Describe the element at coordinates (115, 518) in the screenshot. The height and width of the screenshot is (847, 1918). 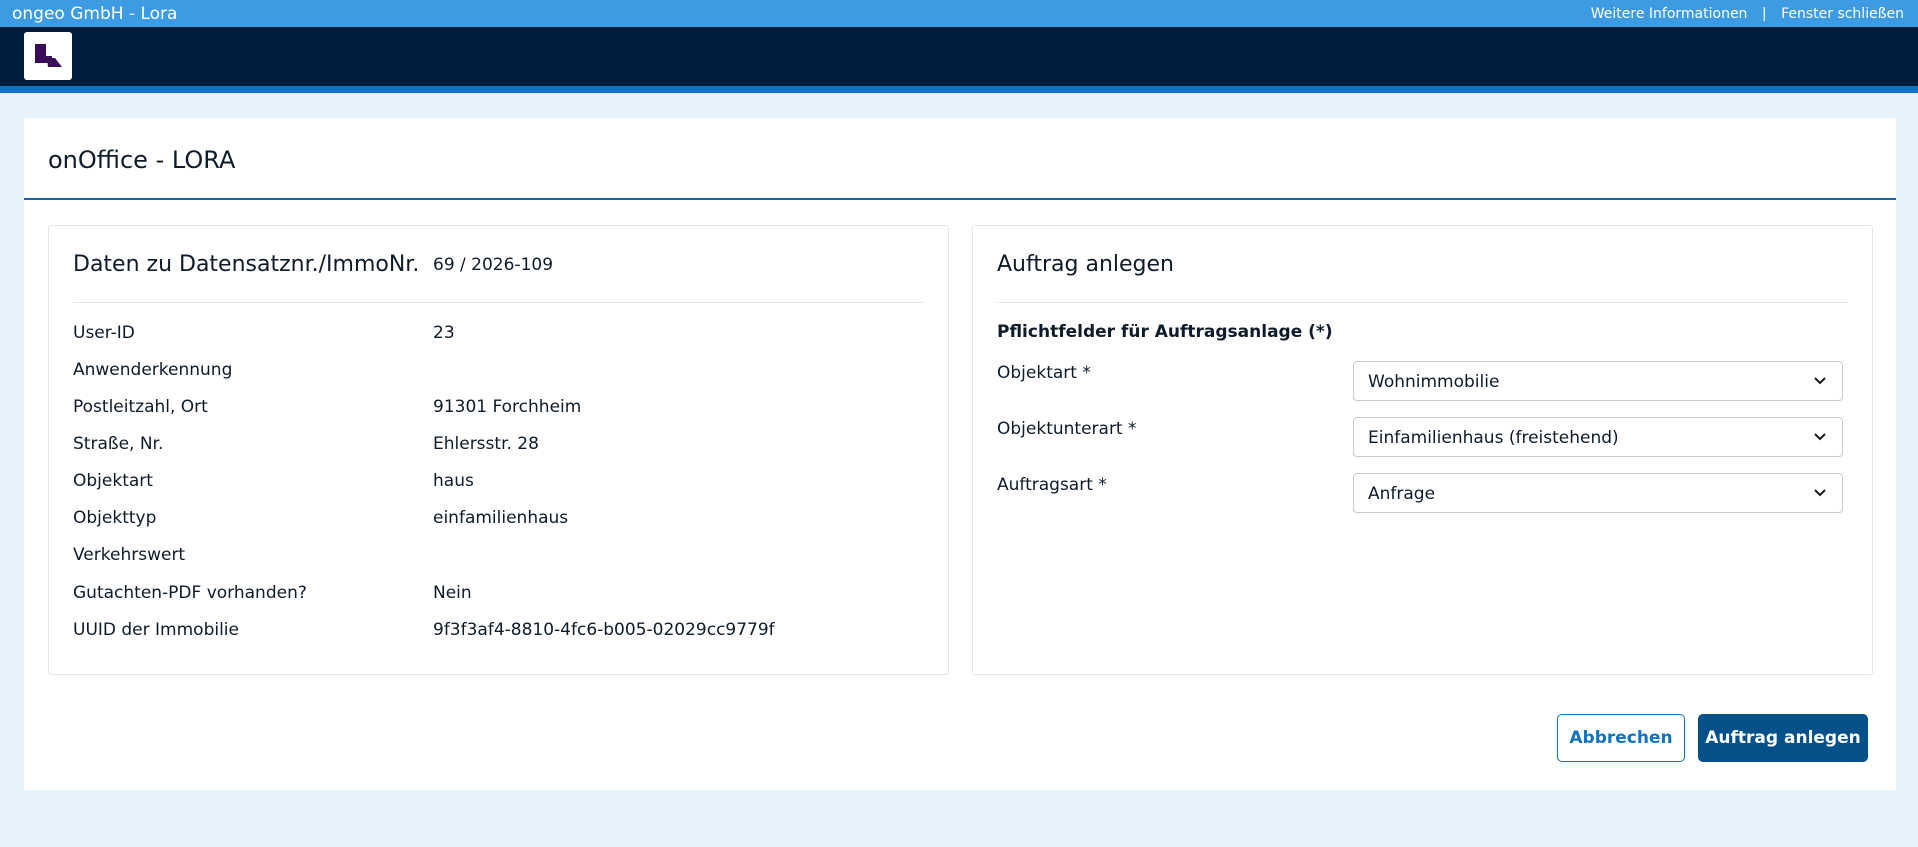
I see `data-label: Objekttyp` at that location.